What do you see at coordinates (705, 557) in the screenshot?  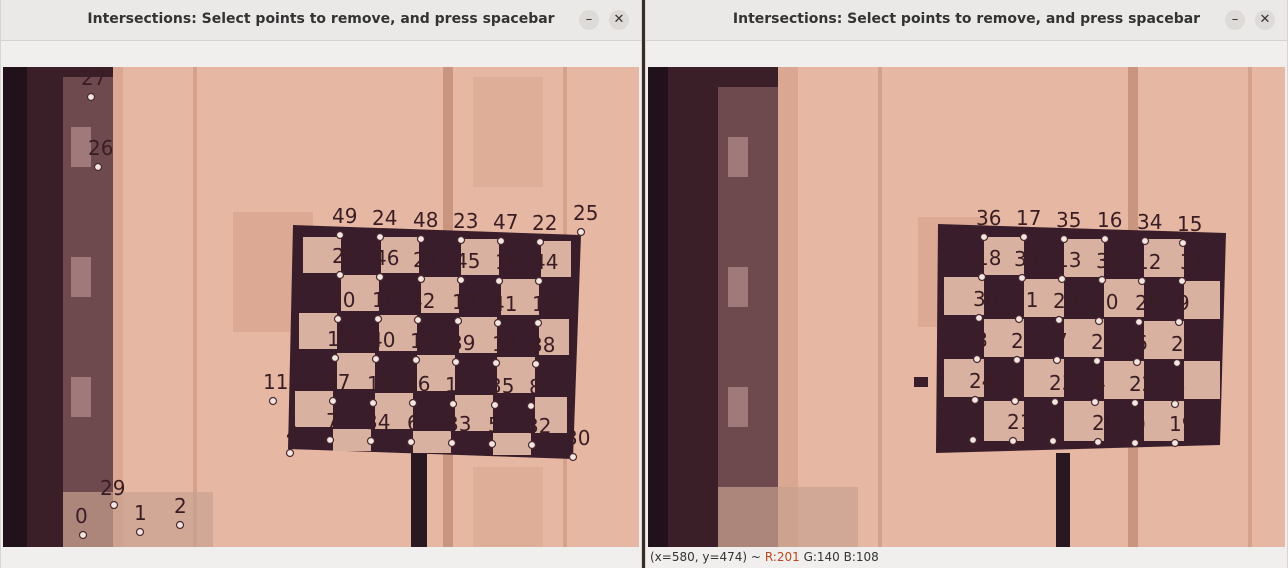 I see `status-coordinates: (x=580, y=474) ~` at bounding box center [705, 557].